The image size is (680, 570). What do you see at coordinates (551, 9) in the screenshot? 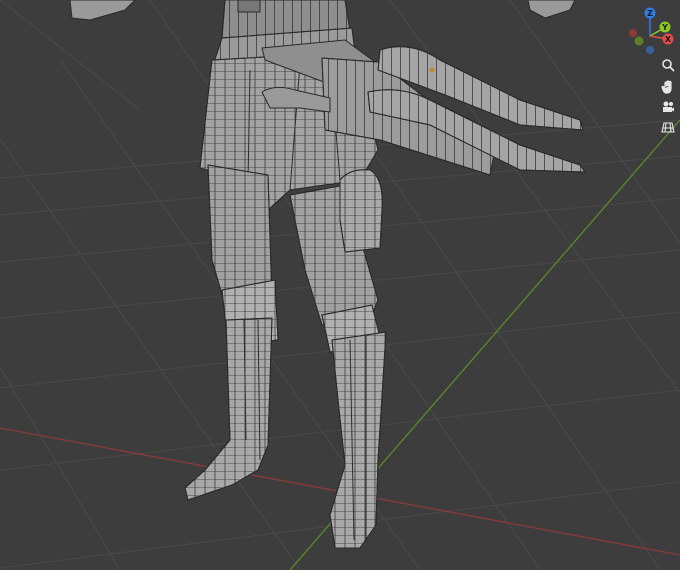
I see `right-hand-mesh` at bounding box center [551, 9].